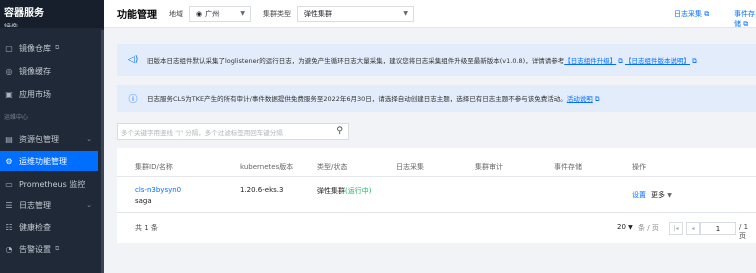 Image resolution: width=756 pixels, height=273 pixels. Describe the element at coordinates (657, 61) in the screenshot. I see `version-notes-link: 【日志组件版本说明】` at that location.